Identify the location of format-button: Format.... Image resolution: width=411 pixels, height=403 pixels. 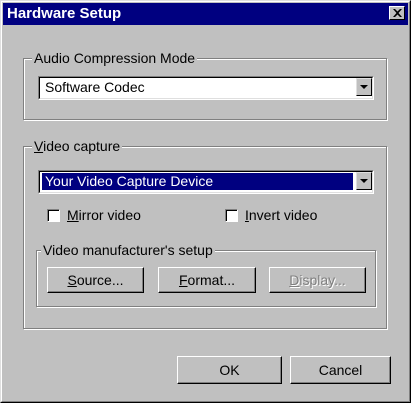
(207, 280).